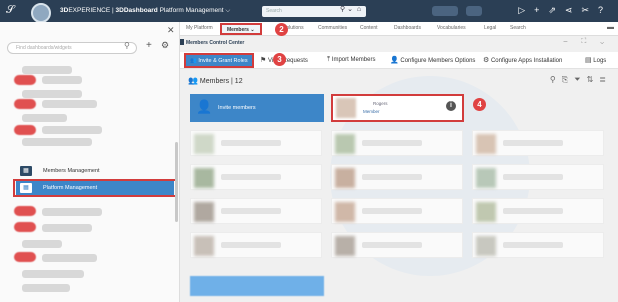 The width and height of the screenshot is (618, 302). Describe the element at coordinates (41, 13) in the screenshot. I see `compass-icon` at that location.